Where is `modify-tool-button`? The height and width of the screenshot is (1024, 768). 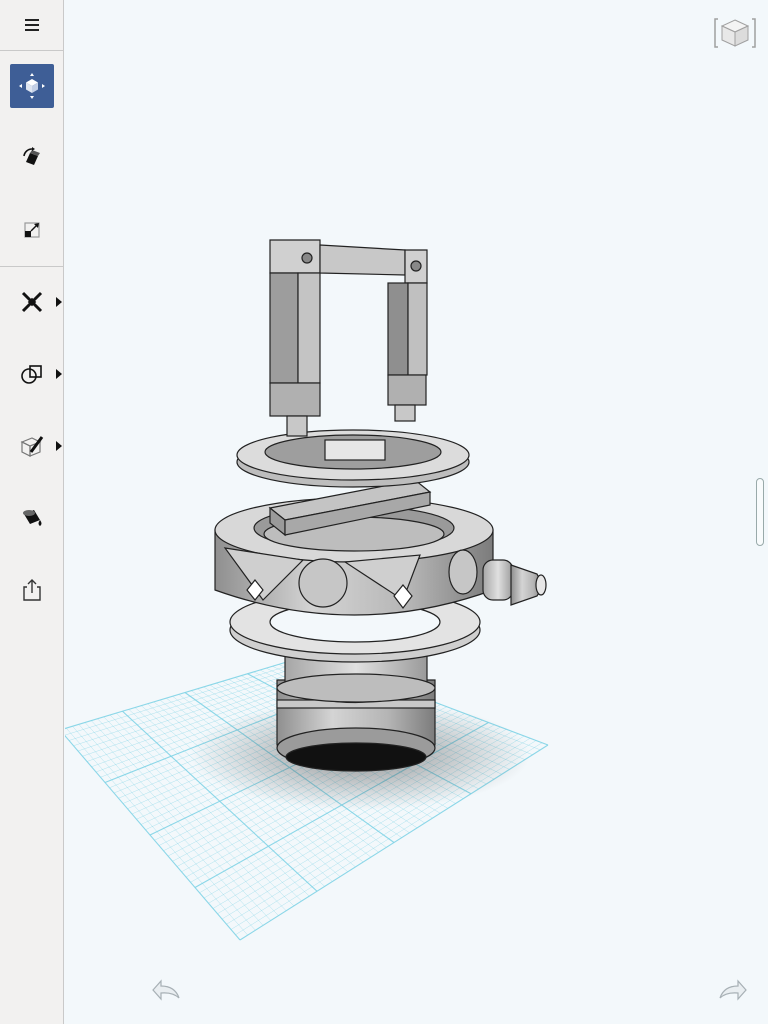 modify-tool-button is located at coordinates (32, 446).